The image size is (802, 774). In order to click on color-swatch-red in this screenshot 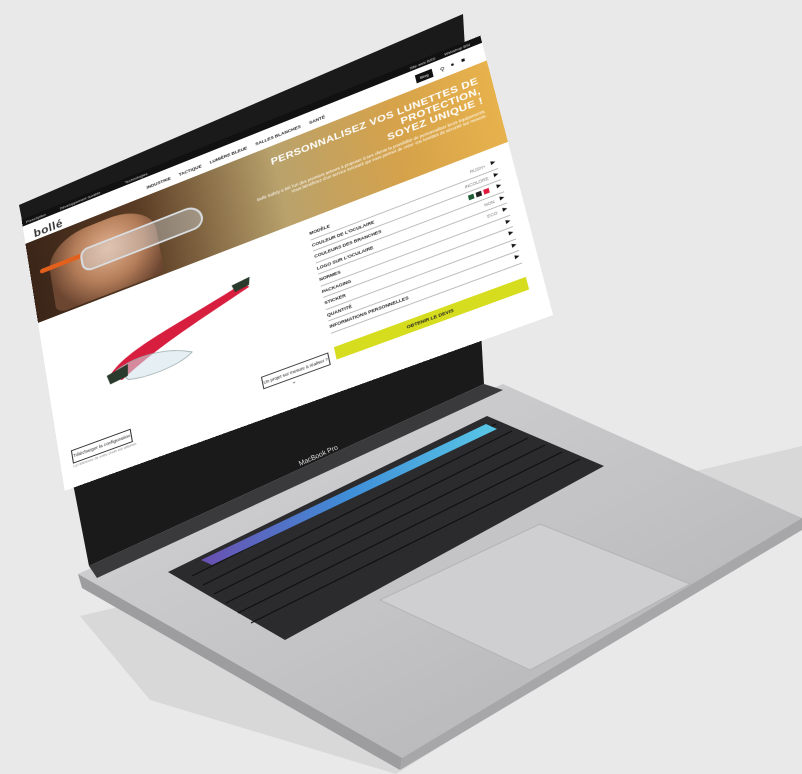, I will do `click(486, 191)`.